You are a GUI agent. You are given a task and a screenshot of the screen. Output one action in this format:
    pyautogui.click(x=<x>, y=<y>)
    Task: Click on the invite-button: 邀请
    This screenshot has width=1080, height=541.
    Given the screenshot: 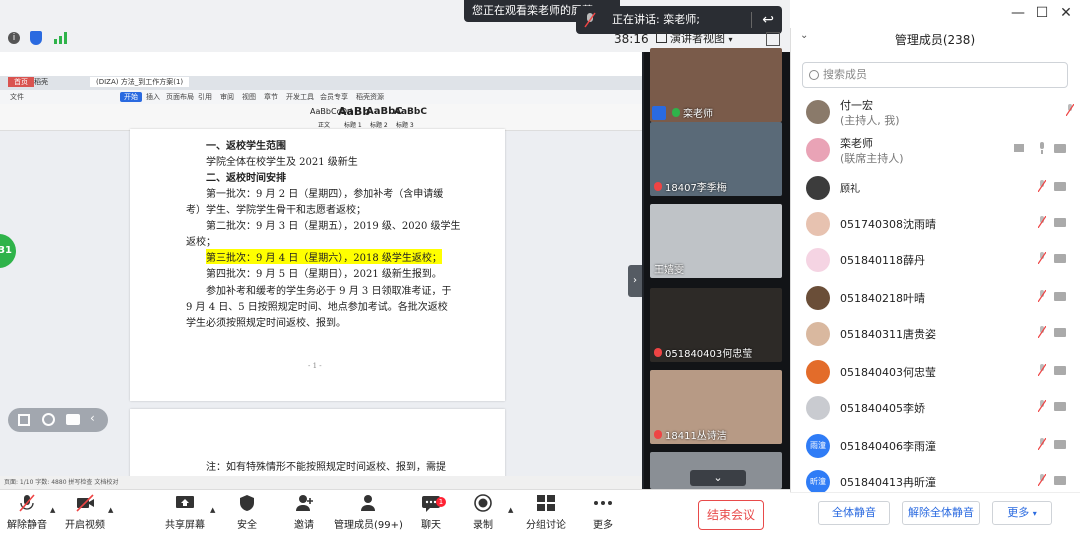 What is the action you would take?
    pyautogui.click(x=304, y=514)
    